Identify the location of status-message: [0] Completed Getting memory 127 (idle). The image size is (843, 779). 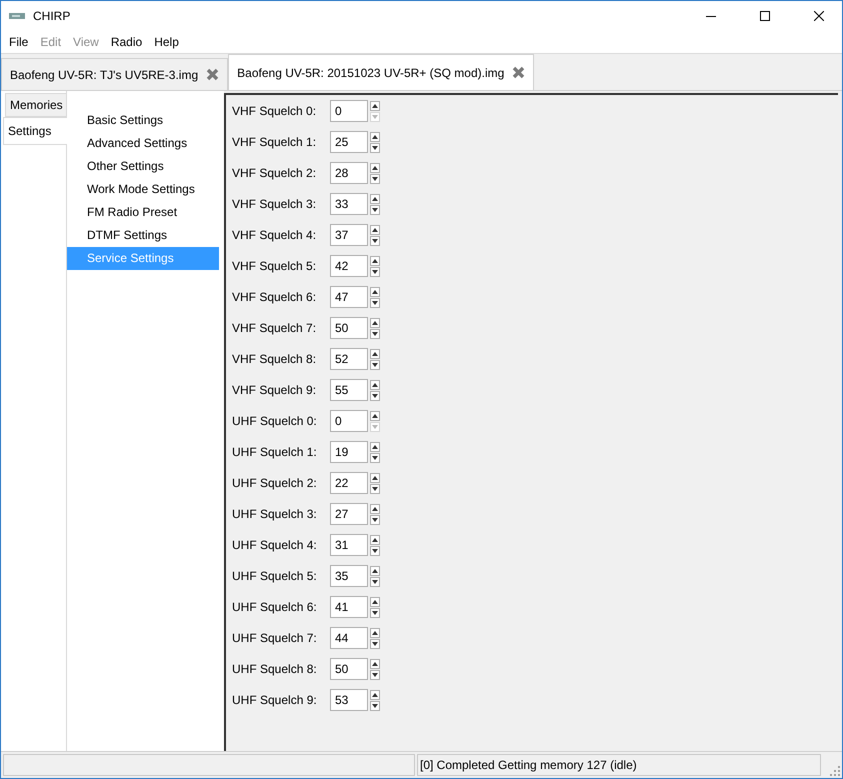
(619, 765).